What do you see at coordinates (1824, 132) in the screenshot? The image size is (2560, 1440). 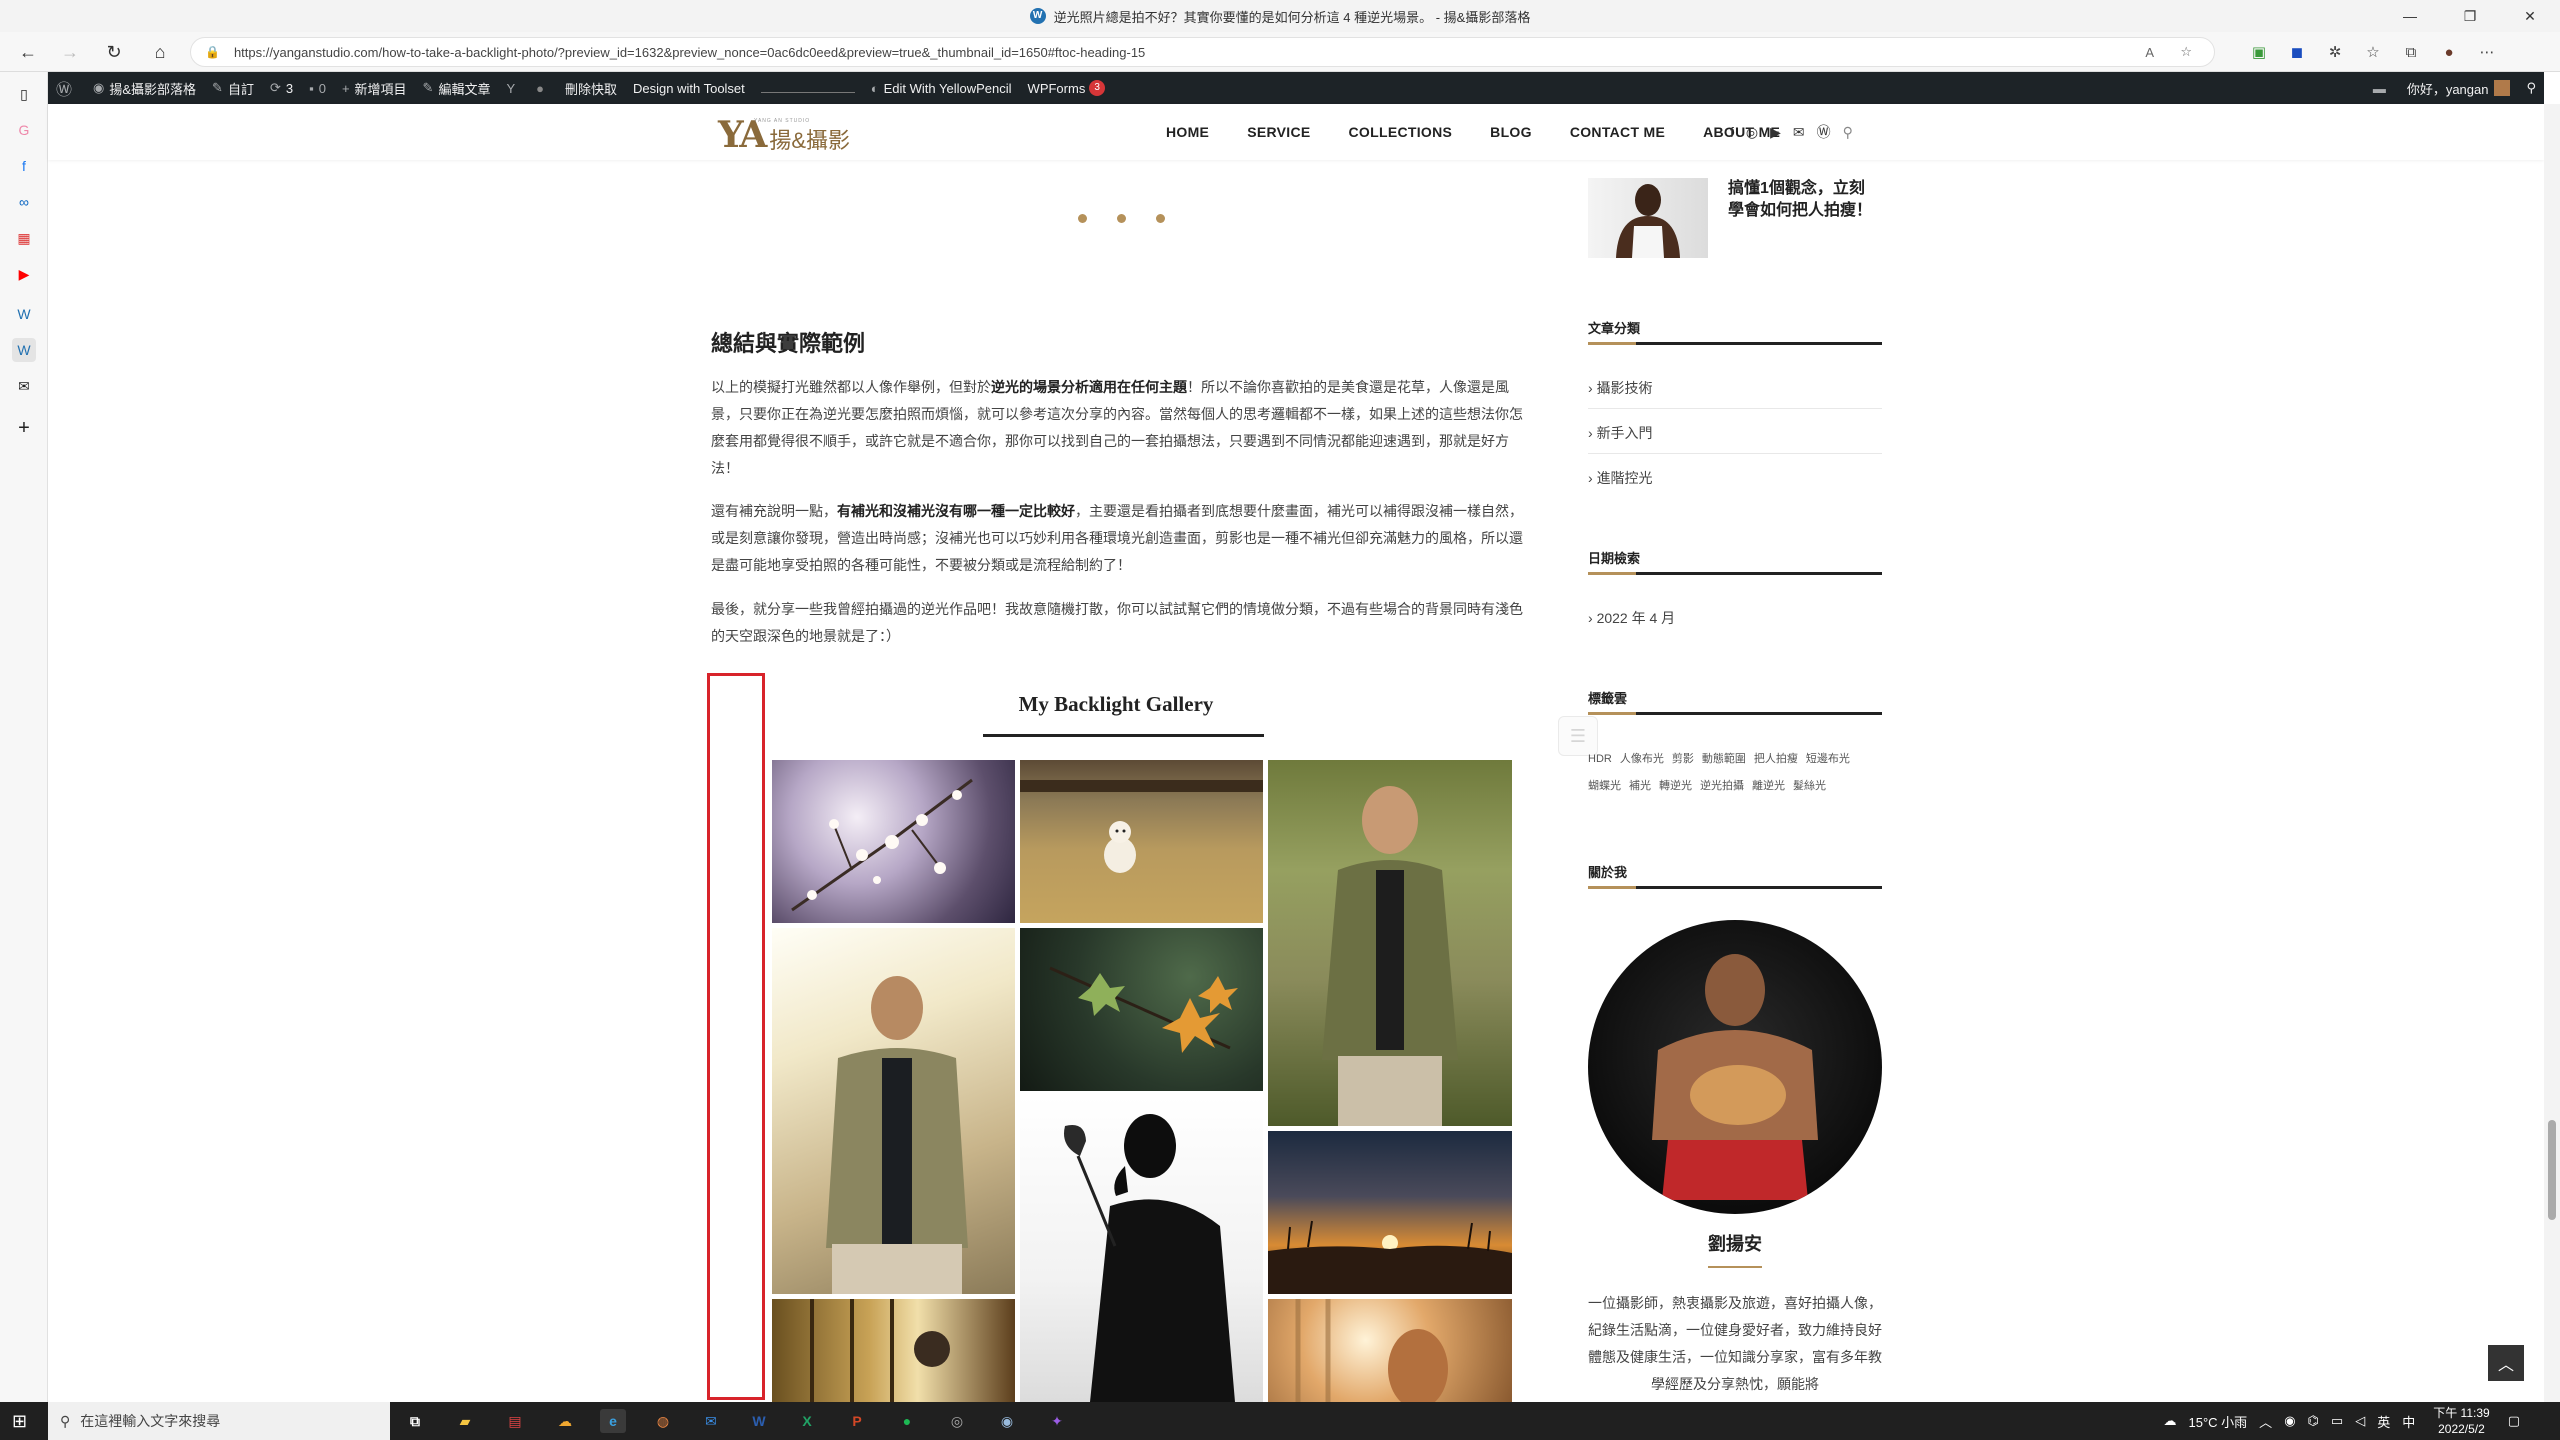 I see `wordpress-icon: Ⓦ` at bounding box center [1824, 132].